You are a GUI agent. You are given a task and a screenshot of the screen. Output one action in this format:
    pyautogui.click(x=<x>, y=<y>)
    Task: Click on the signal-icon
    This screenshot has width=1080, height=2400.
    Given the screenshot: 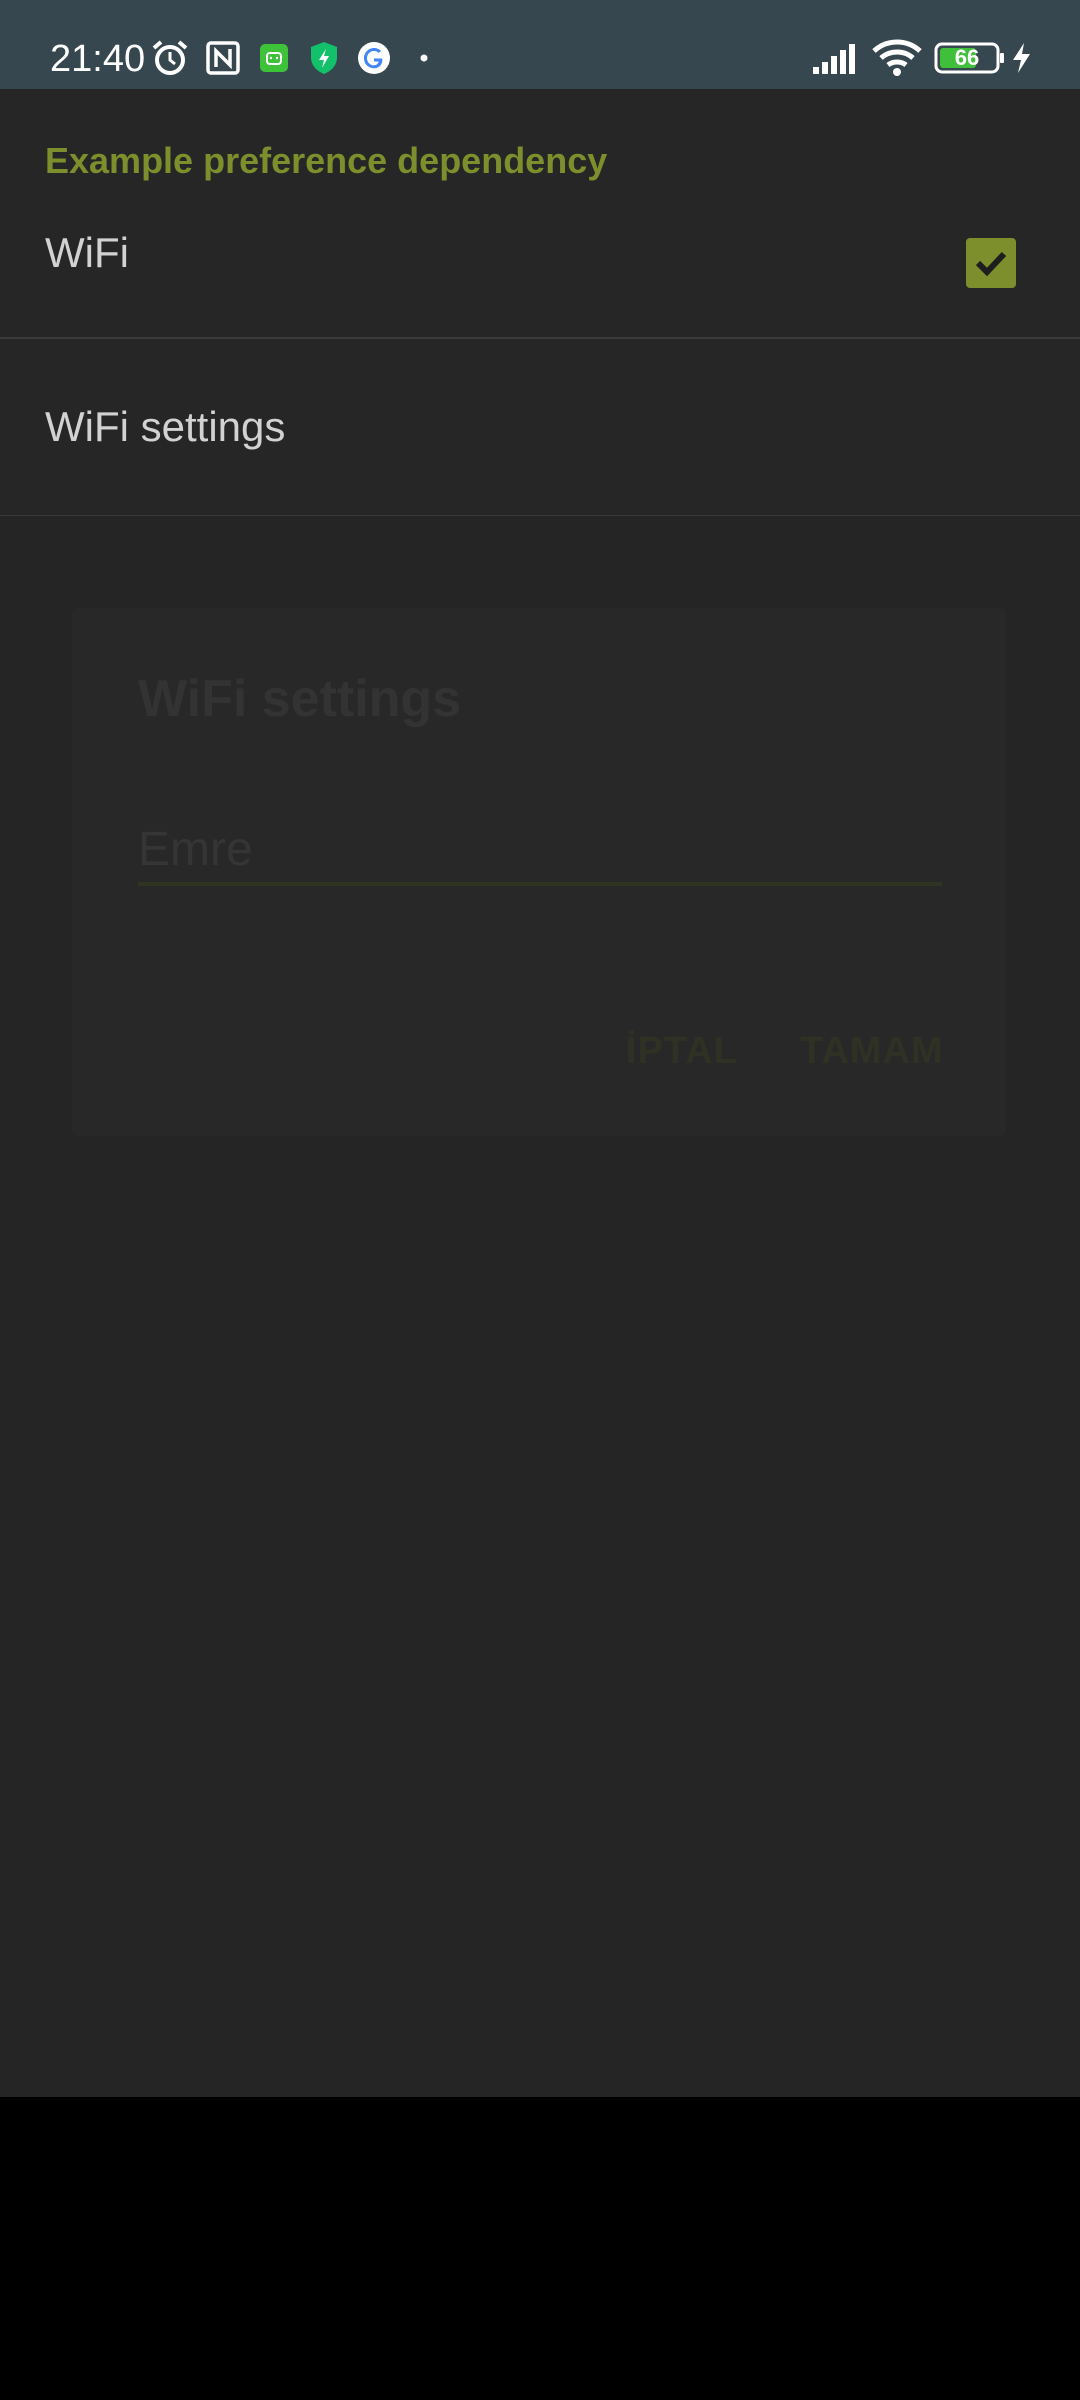 What is the action you would take?
    pyautogui.click(x=836, y=58)
    